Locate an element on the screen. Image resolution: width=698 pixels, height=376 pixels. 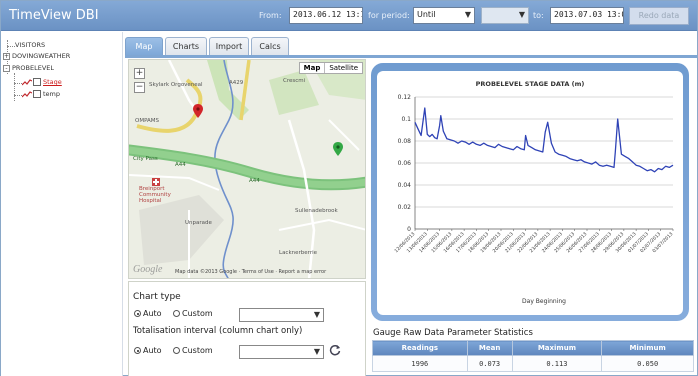
y-tick-label: 0.08 is located at coordinates (405, 141).